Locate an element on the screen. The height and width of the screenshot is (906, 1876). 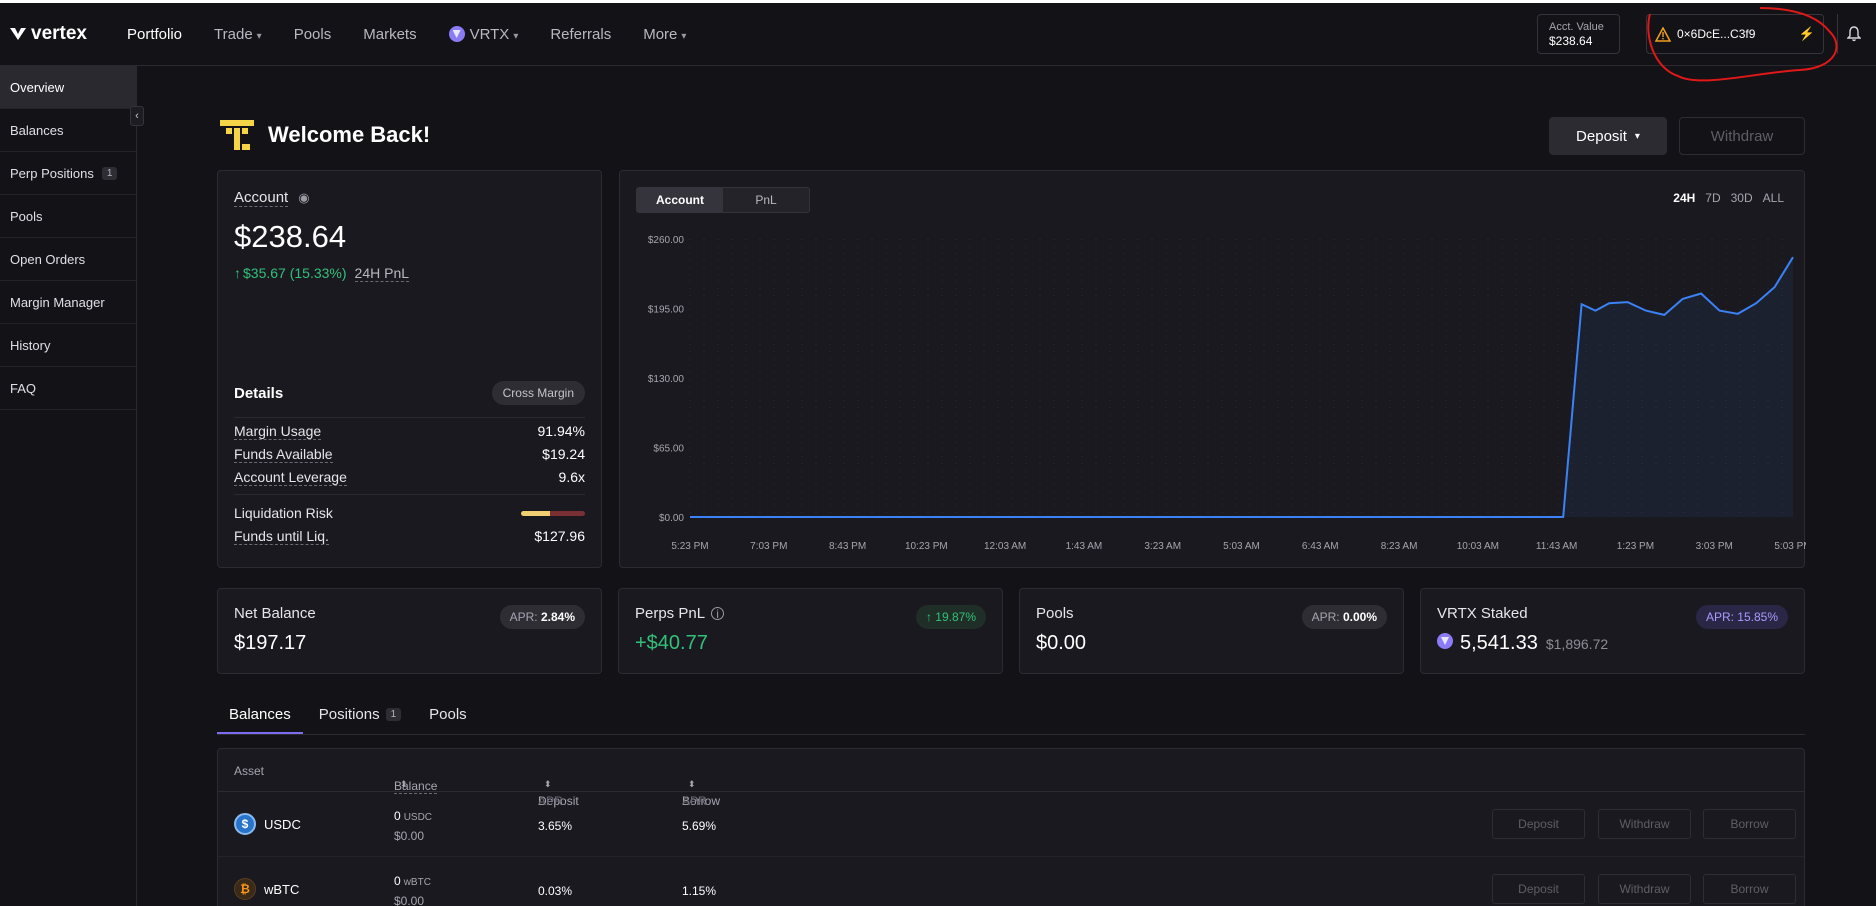
tab-positions: Positions 1 is located at coordinates (360, 716).